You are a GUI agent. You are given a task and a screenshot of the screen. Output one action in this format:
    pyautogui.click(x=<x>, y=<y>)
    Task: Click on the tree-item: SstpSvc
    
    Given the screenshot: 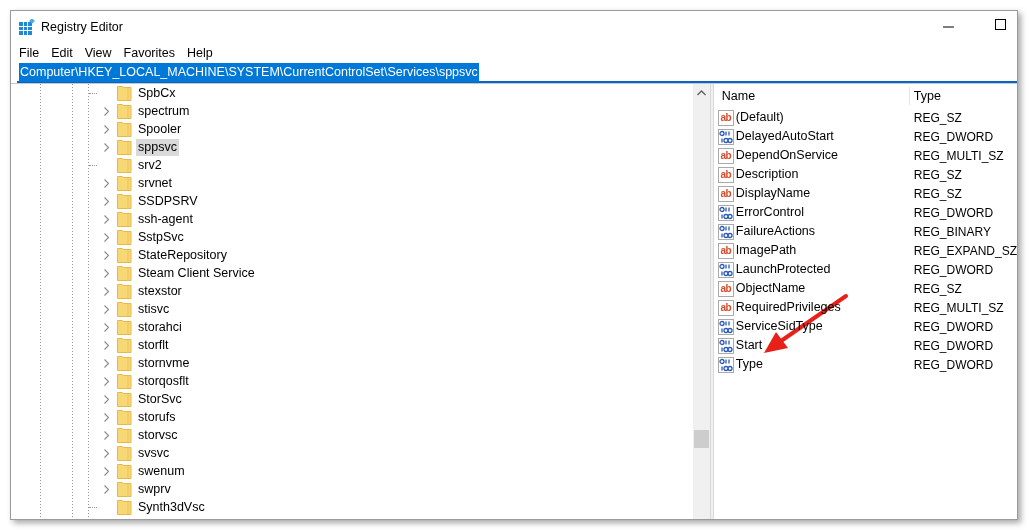 What is the action you would take?
    pyautogui.click(x=161, y=237)
    